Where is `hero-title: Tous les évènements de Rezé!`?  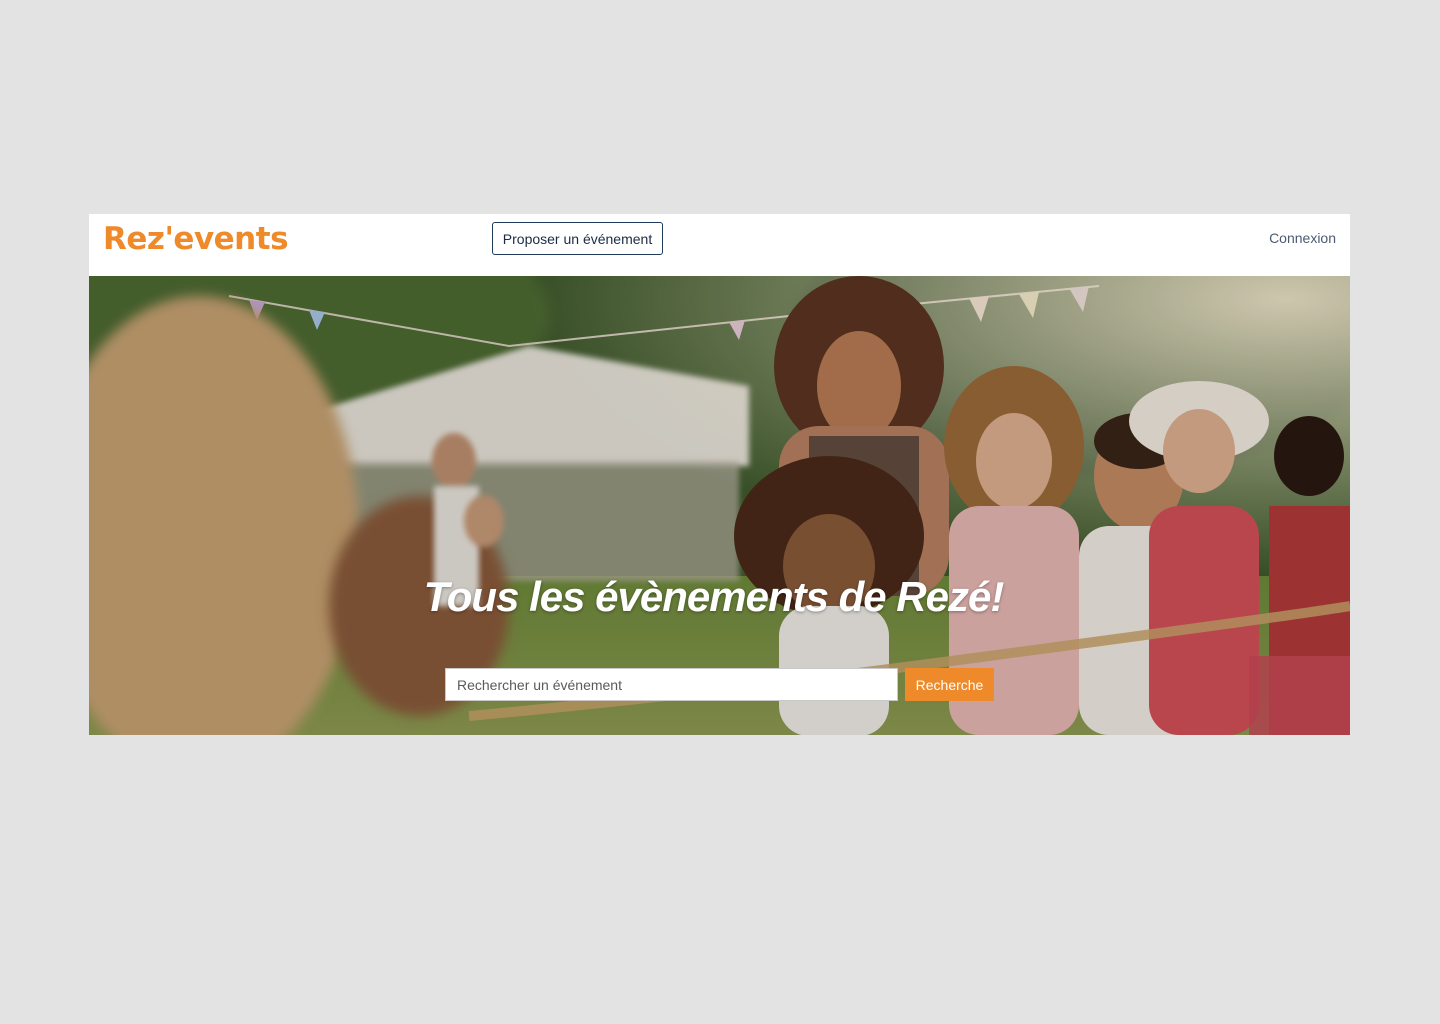
hero-title: Tous les évènements de Rezé! is located at coordinates (719, 597).